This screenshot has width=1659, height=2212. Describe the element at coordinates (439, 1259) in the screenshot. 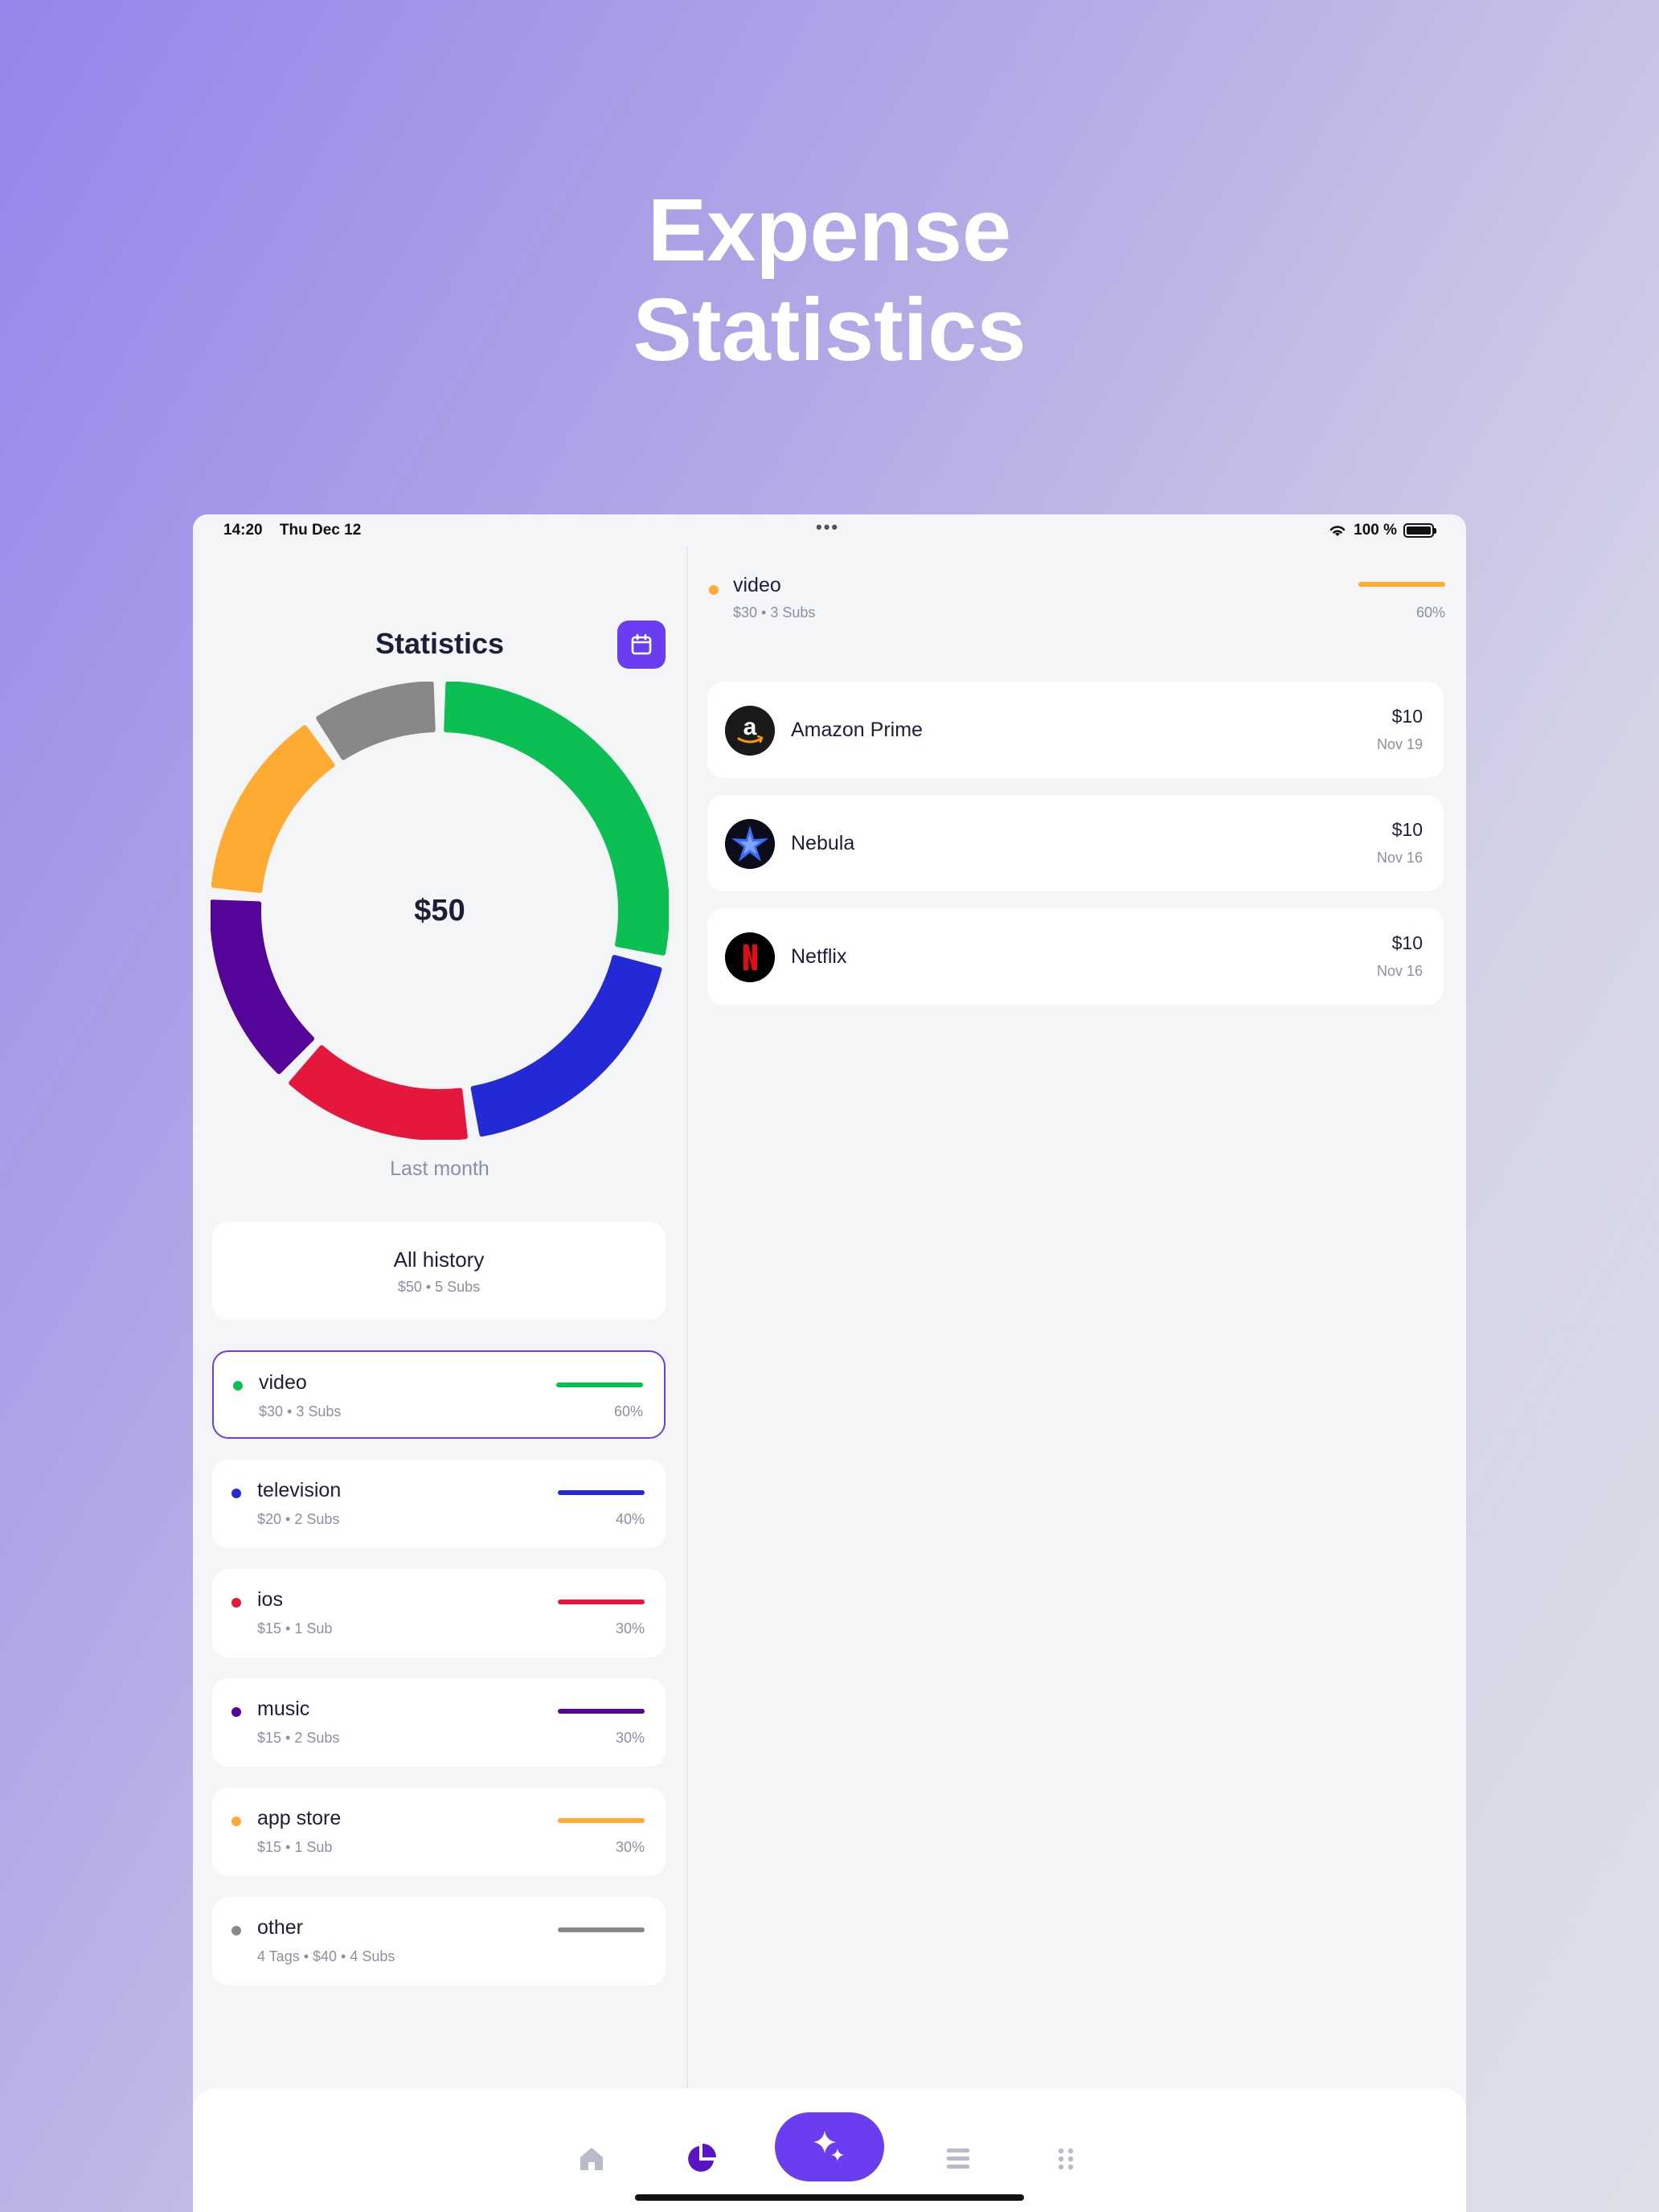

I see `all-history-title: All history` at that location.